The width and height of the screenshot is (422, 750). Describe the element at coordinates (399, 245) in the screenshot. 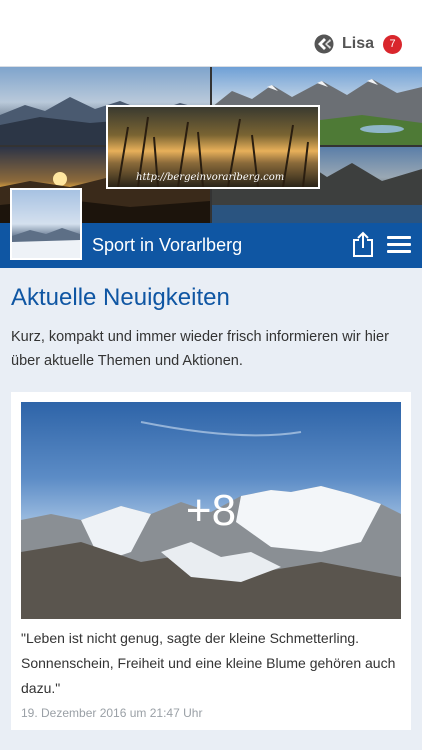

I see `hamburger-menu-icon` at that location.